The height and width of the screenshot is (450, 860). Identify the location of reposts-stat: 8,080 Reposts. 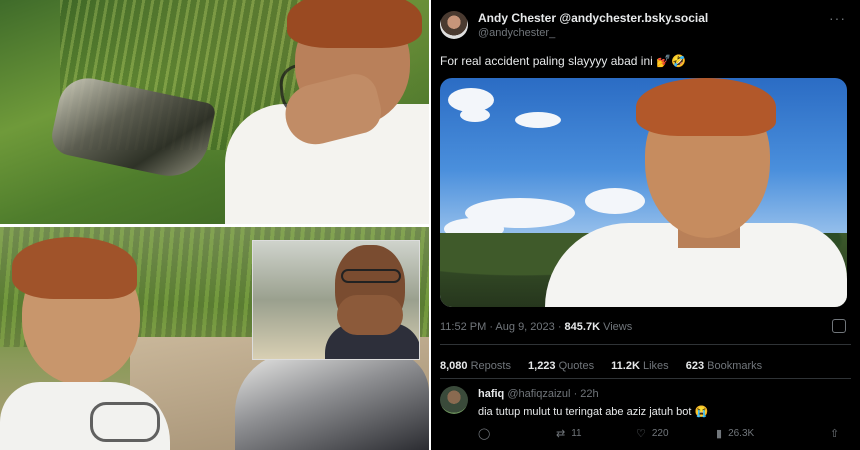
(475, 366).